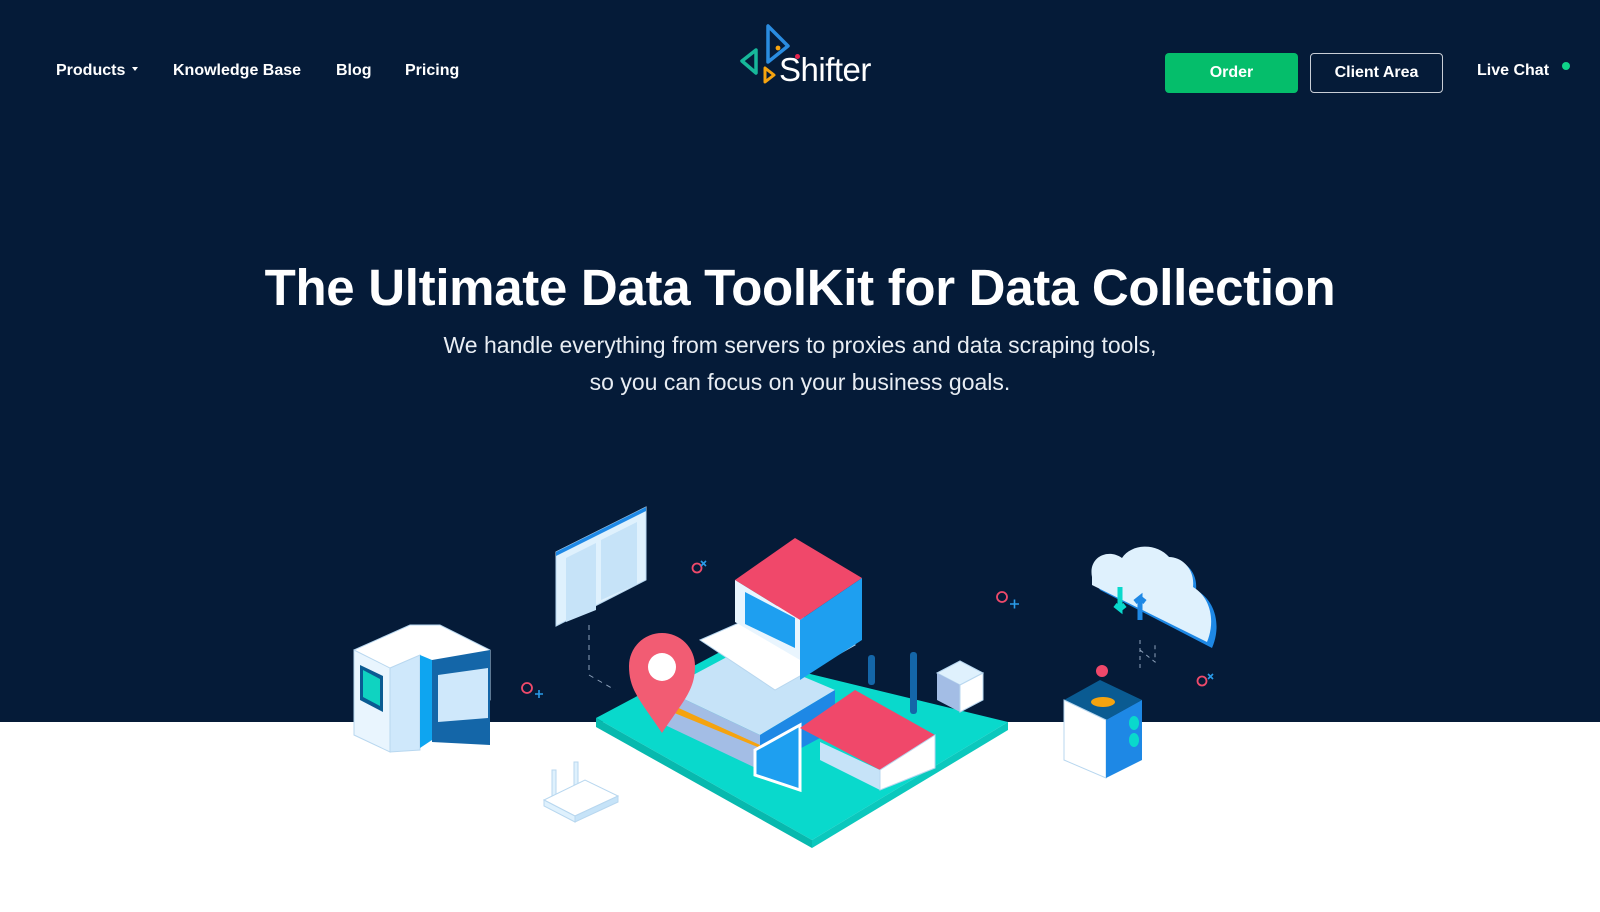 This screenshot has width=1600, height=912. I want to click on router-icon, so click(581, 792).